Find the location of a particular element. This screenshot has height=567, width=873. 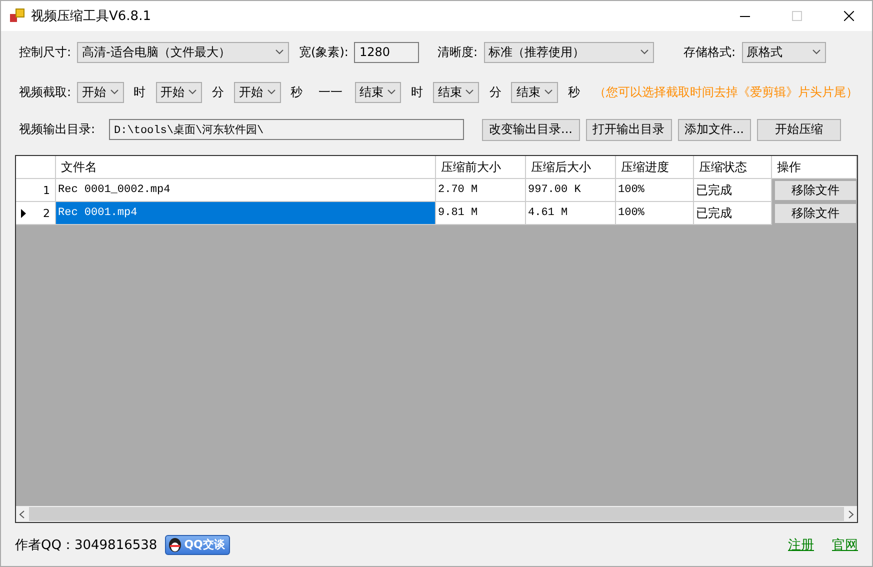

dropdown: 高清-适合电脑（文件最大） is located at coordinates (183, 52).